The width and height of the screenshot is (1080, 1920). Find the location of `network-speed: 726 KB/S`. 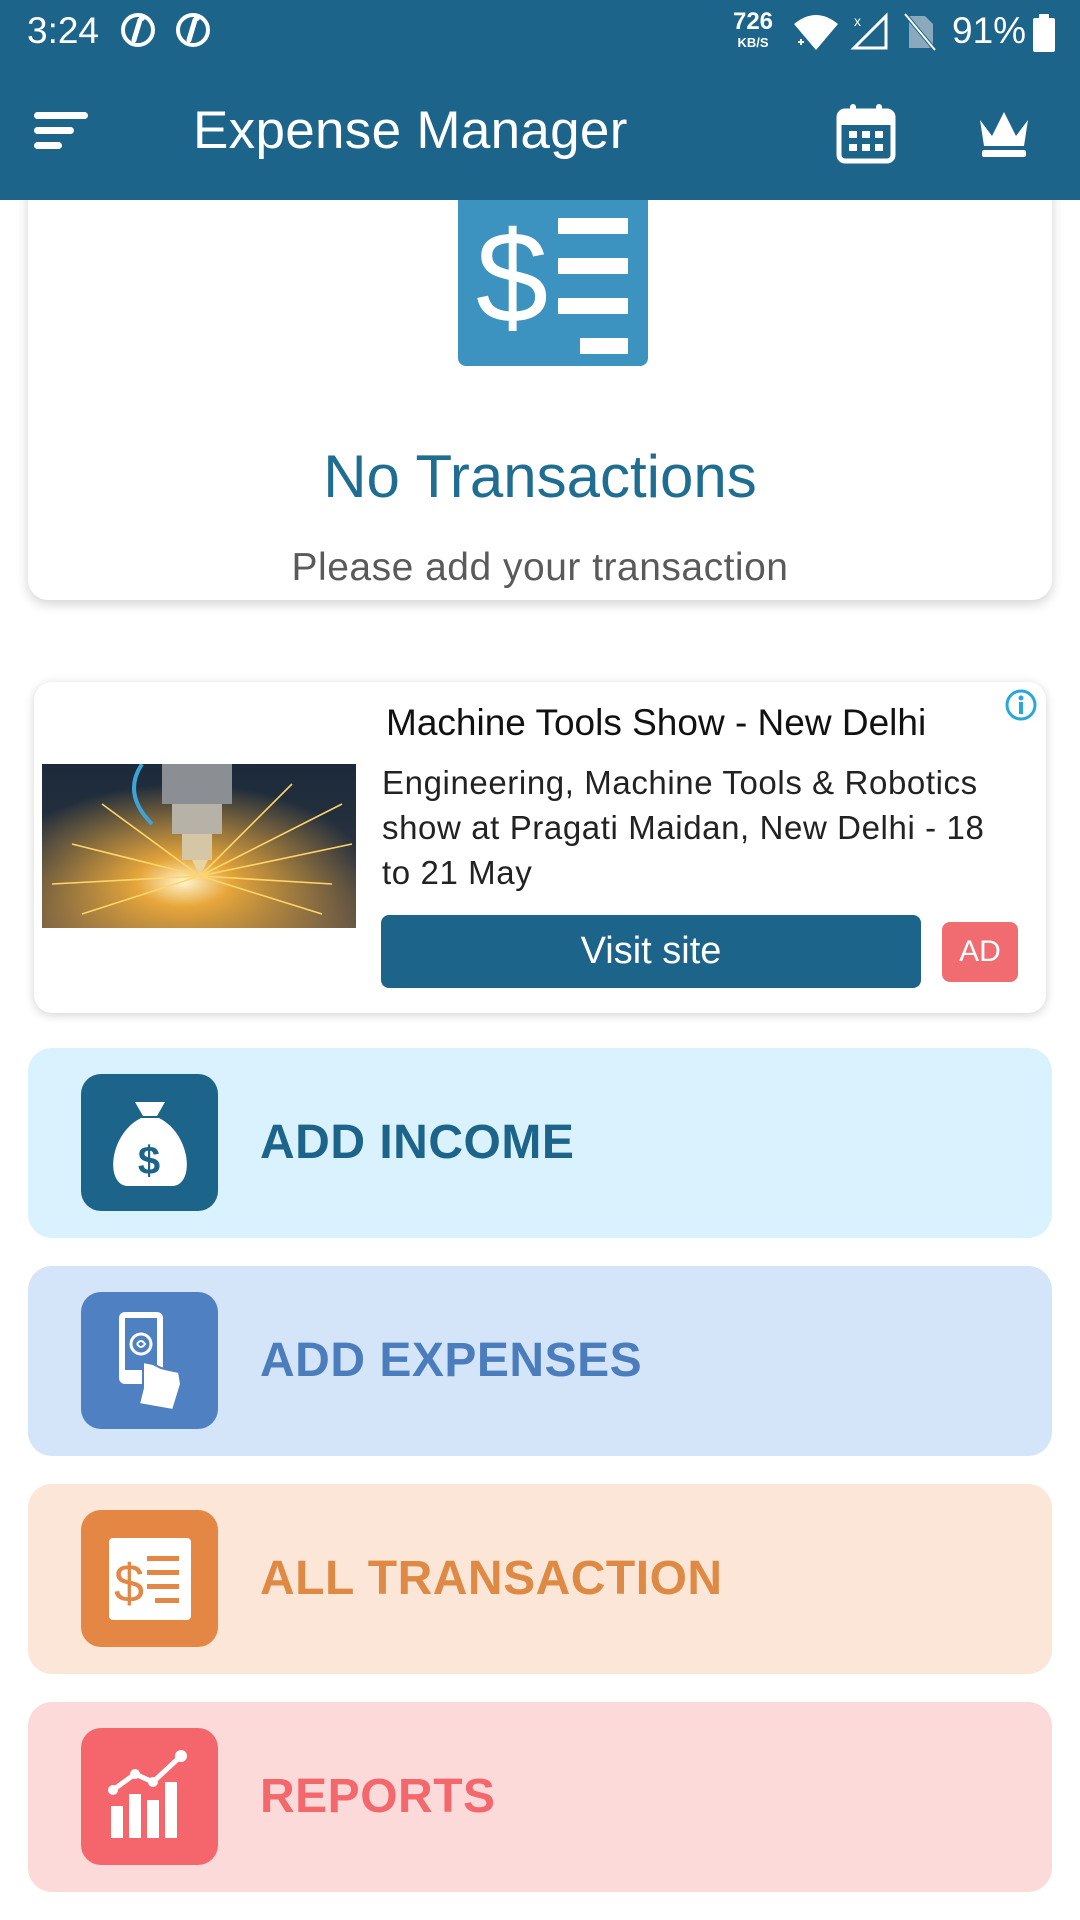

network-speed: 726 KB/S is located at coordinates (753, 29).